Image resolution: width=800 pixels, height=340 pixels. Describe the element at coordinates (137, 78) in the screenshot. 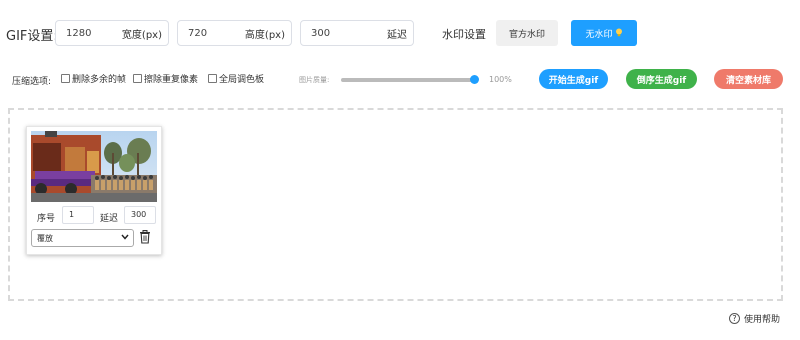

I see `erase-duplicate-pixels-checkbox` at that location.